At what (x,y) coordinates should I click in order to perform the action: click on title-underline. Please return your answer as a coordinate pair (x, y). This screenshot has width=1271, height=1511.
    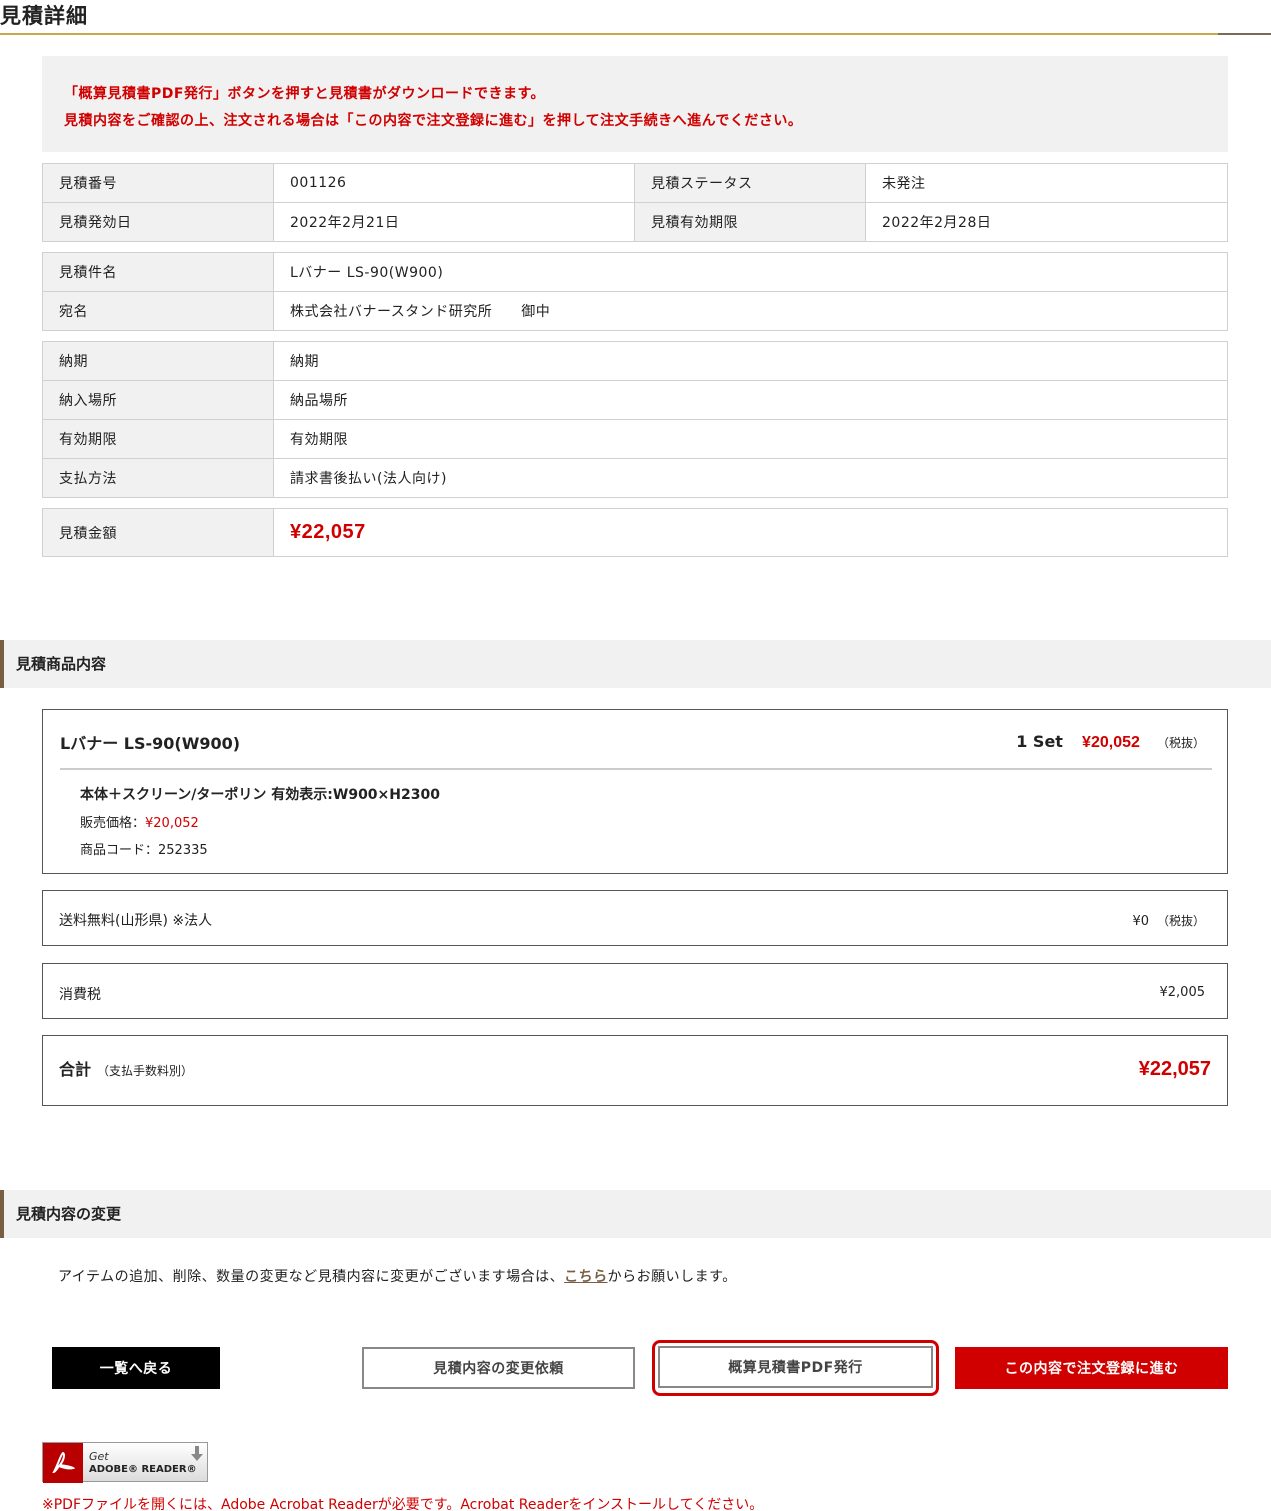
    Looking at the image, I should click on (609, 34).